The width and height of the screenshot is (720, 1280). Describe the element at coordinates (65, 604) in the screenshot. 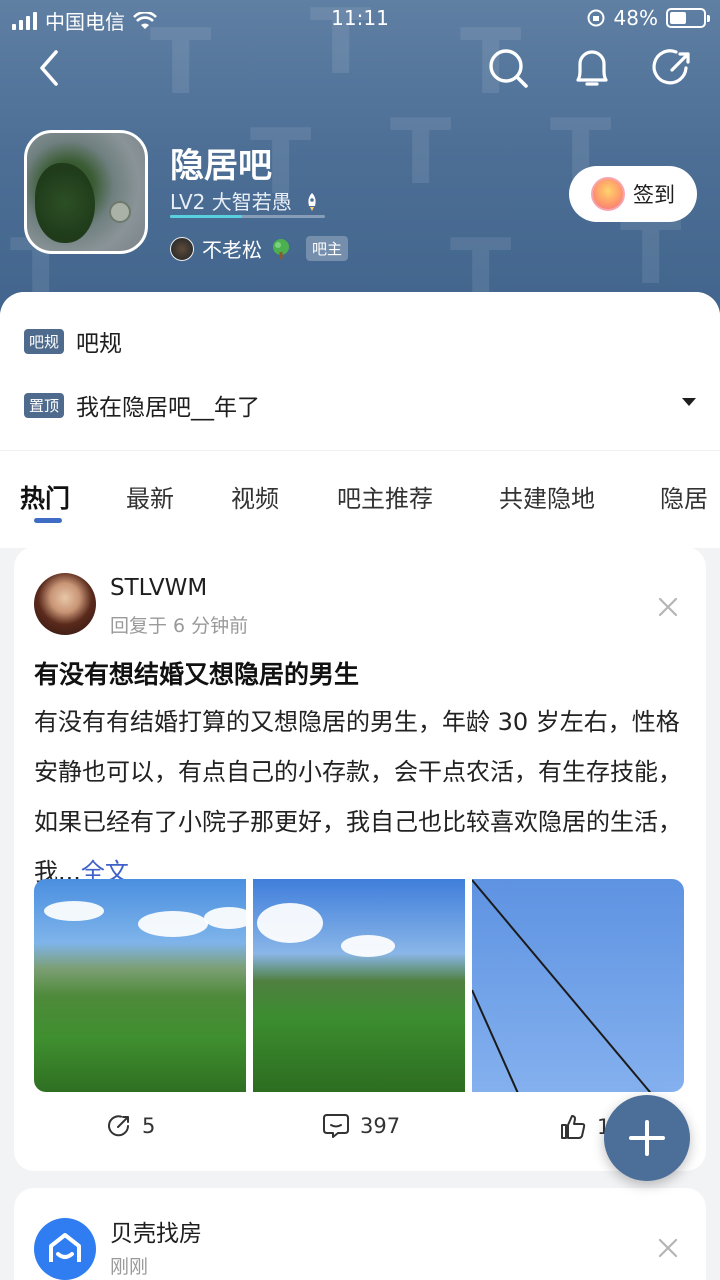

I see `avatar` at that location.